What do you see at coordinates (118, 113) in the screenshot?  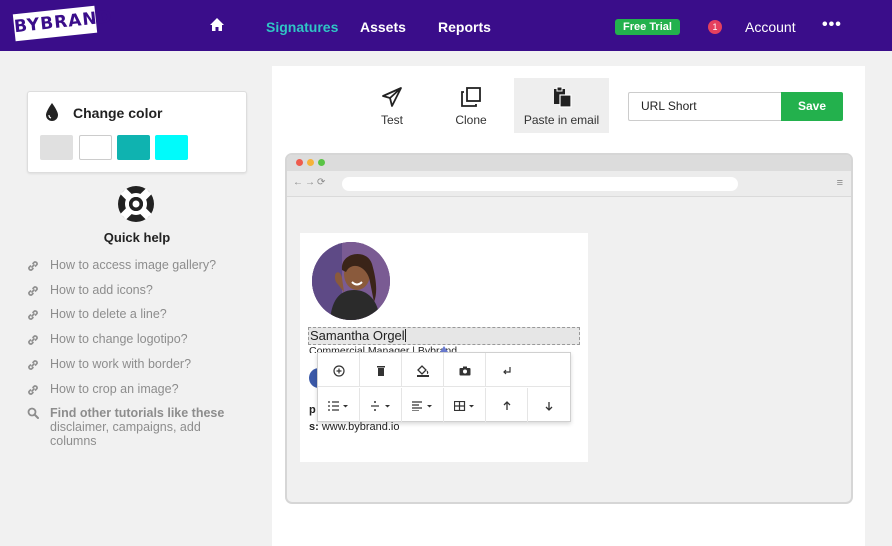 I see `change-color-title: Change color` at bounding box center [118, 113].